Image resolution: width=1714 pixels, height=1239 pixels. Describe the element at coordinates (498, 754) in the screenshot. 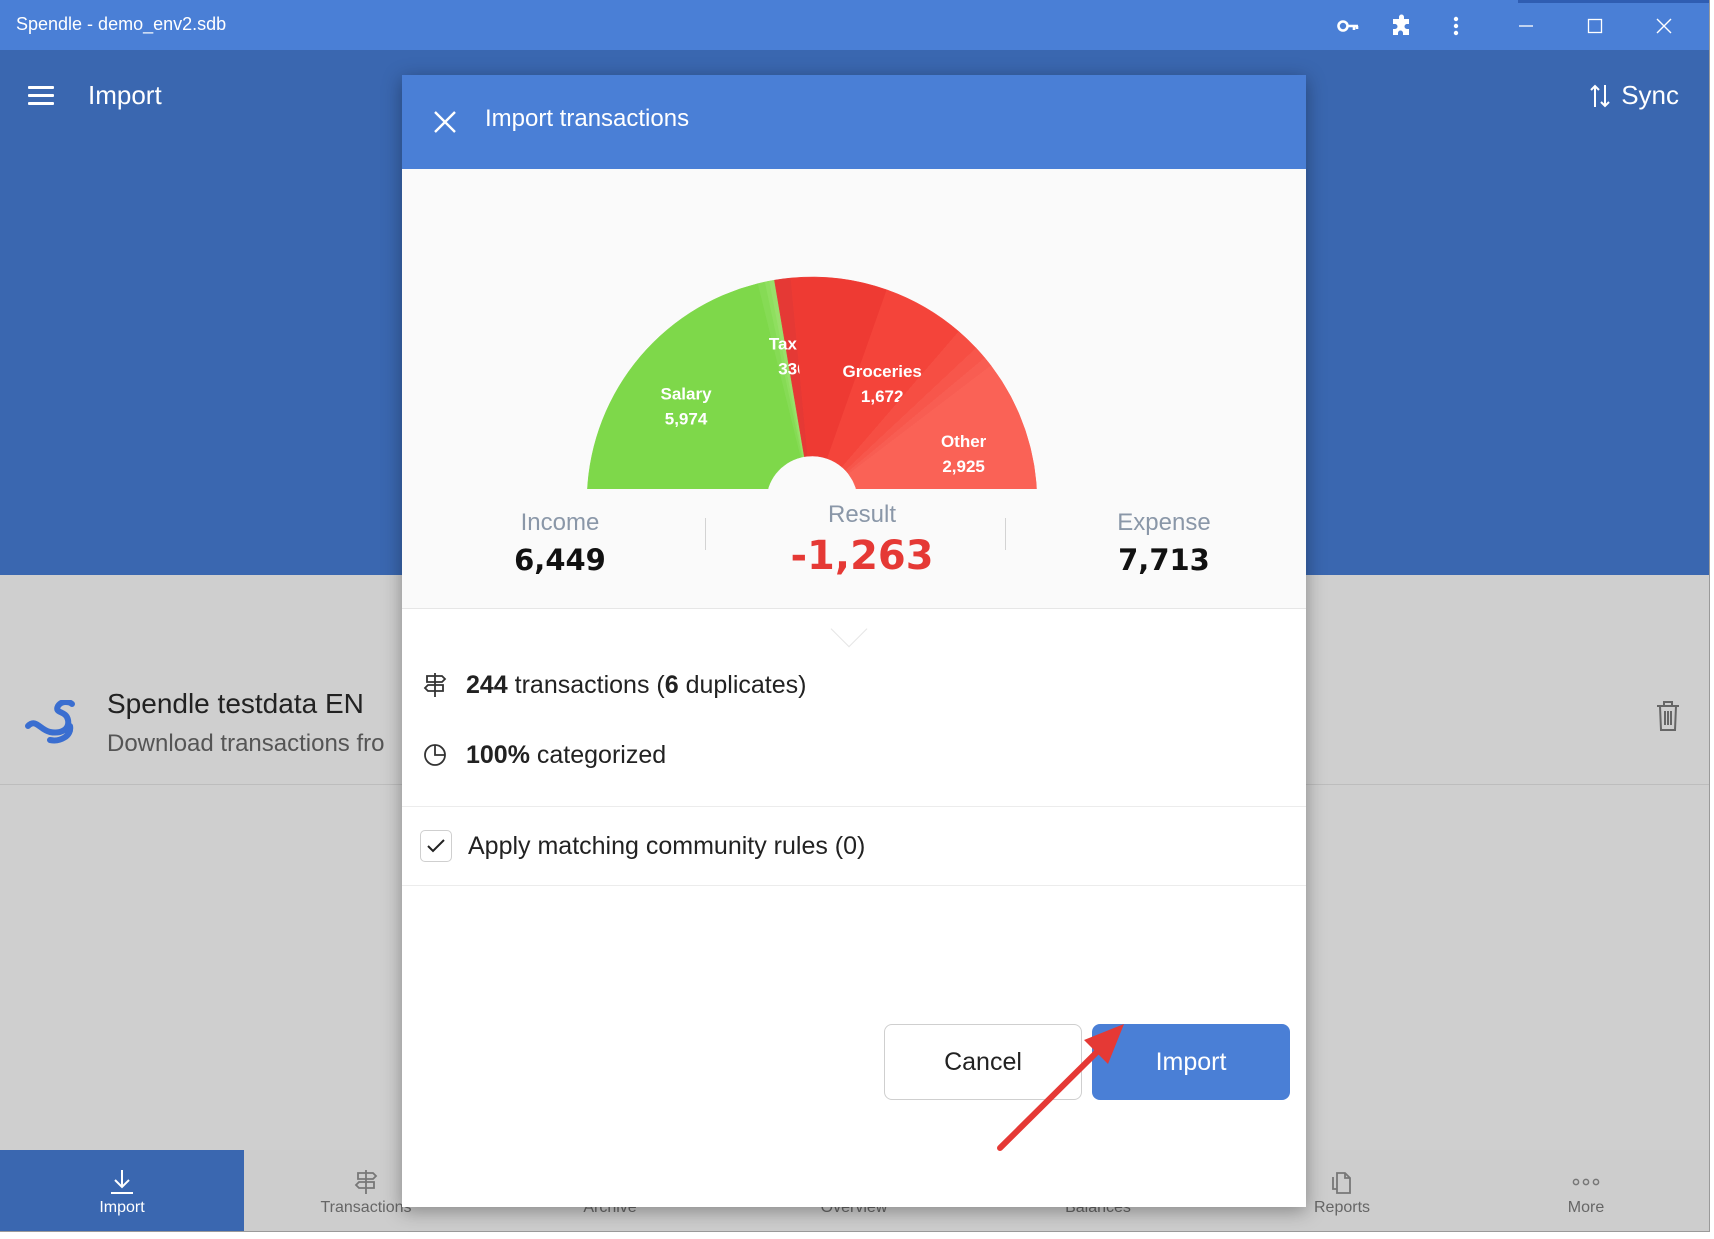

I see `categorized-percent: 100%` at that location.